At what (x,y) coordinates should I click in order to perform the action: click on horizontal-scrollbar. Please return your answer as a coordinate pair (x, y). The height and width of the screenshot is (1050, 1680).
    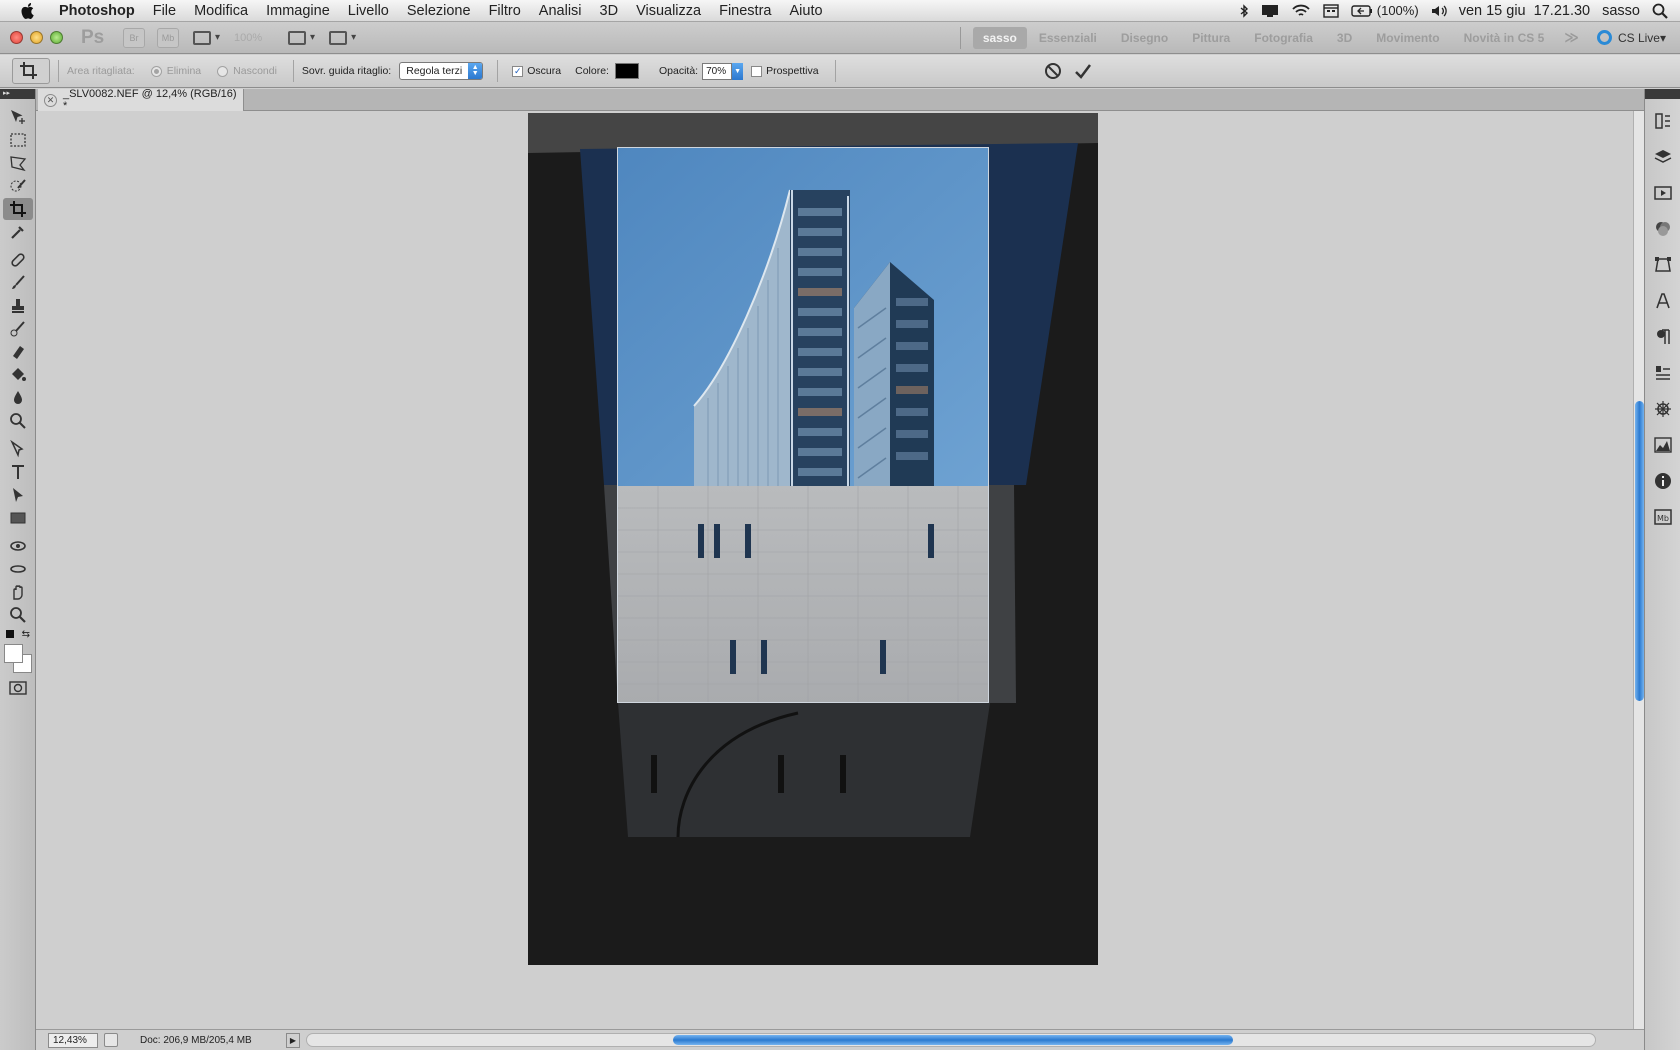
    Looking at the image, I should click on (951, 1040).